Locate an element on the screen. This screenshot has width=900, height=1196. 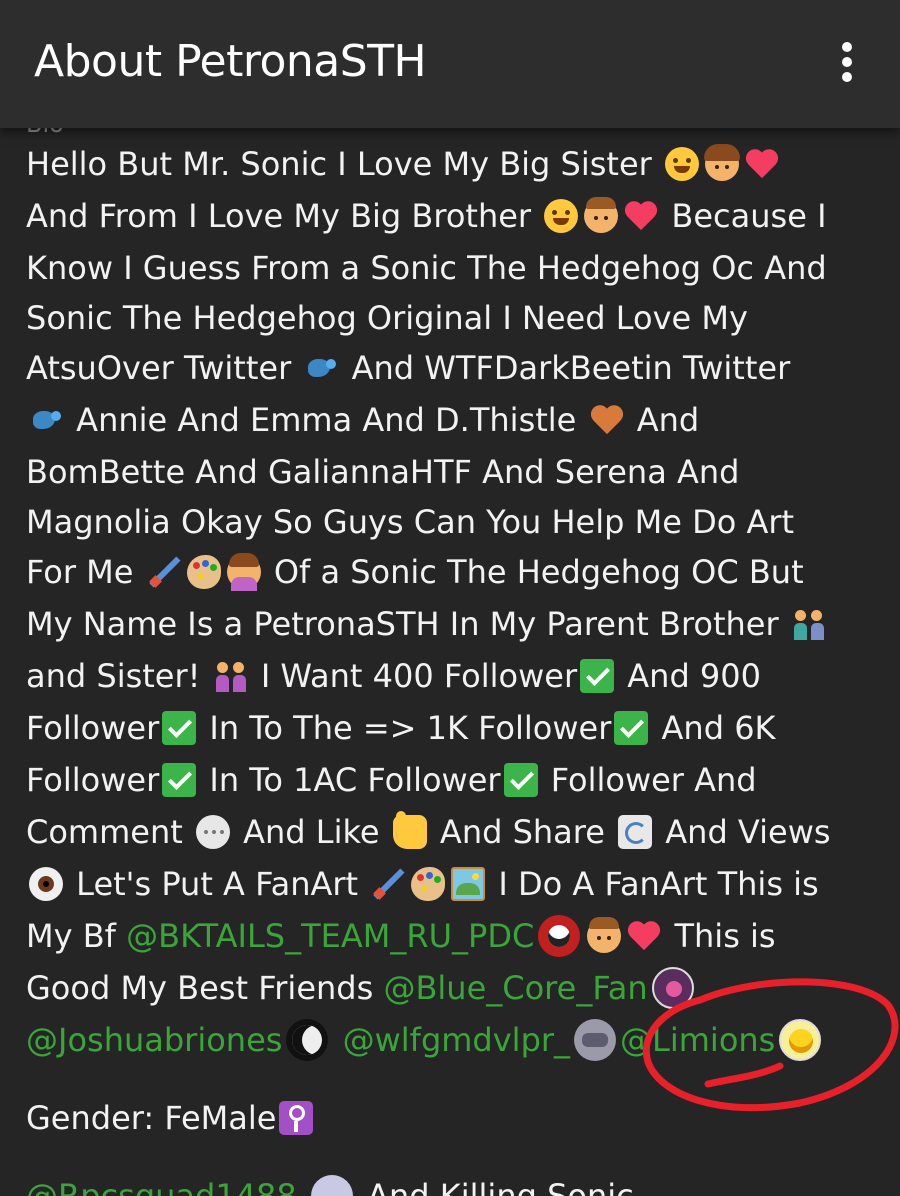
mention-link: @BKTAILS_TEAM_RU_PDC is located at coordinates (330, 936).